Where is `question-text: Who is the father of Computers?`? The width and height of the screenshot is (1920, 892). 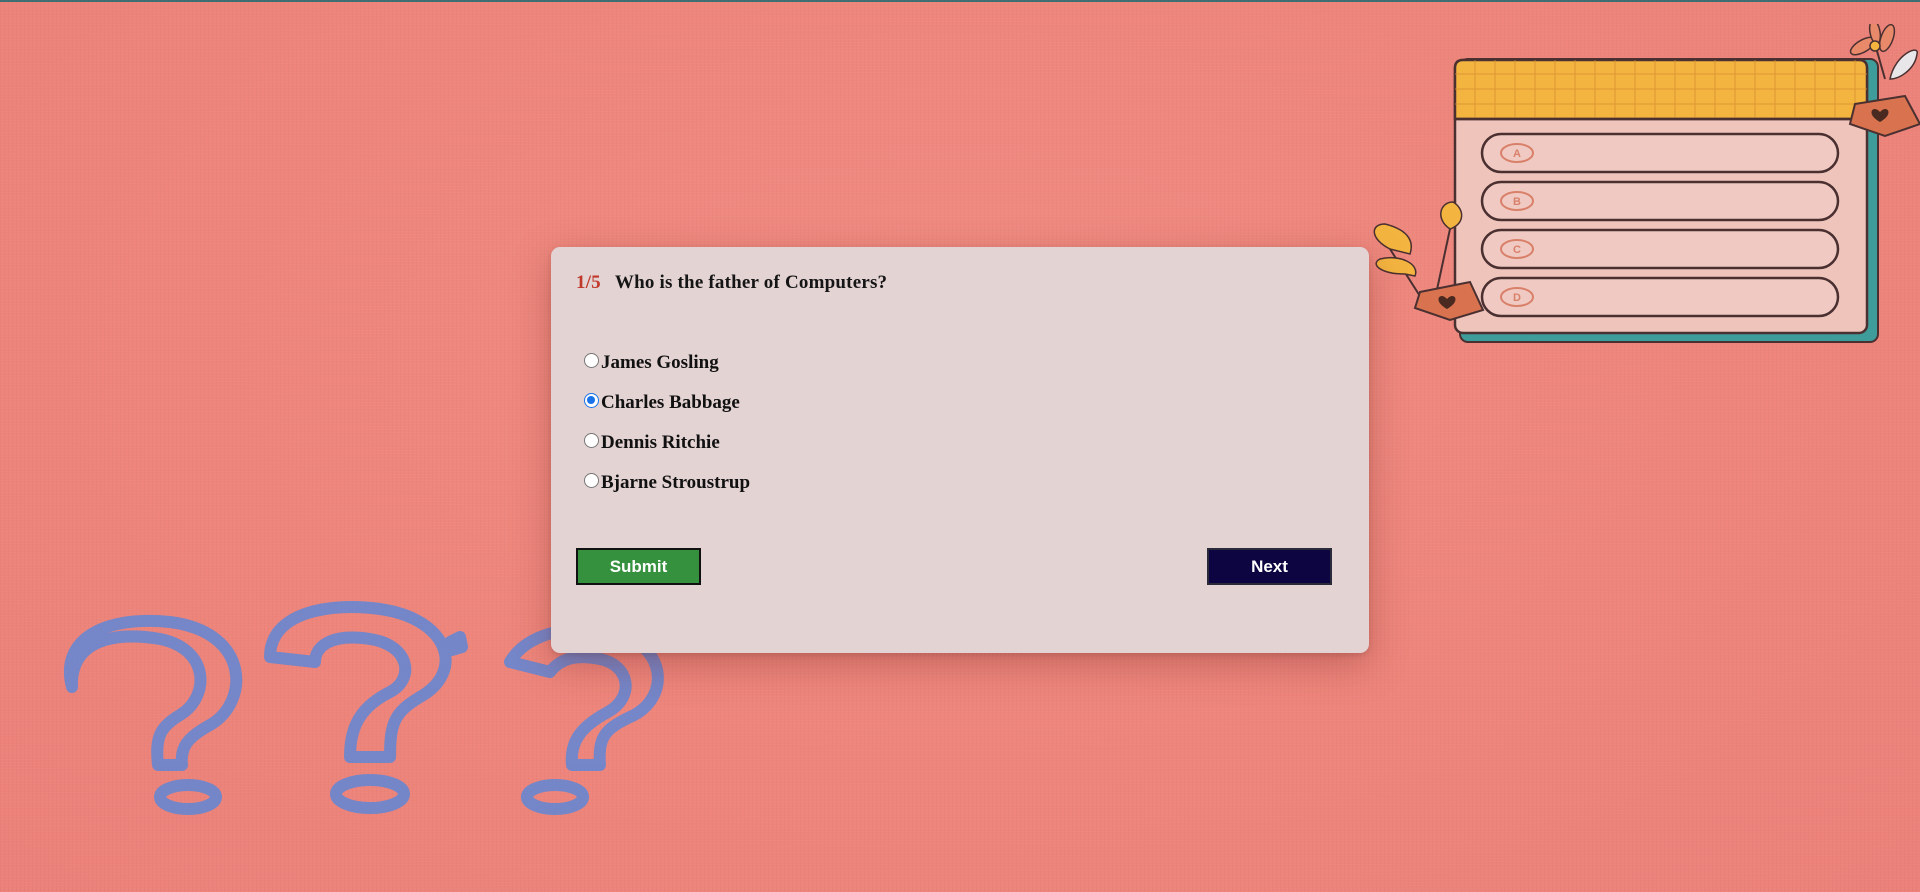
question-text: Who is the father of Computers? is located at coordinates (751, 282).